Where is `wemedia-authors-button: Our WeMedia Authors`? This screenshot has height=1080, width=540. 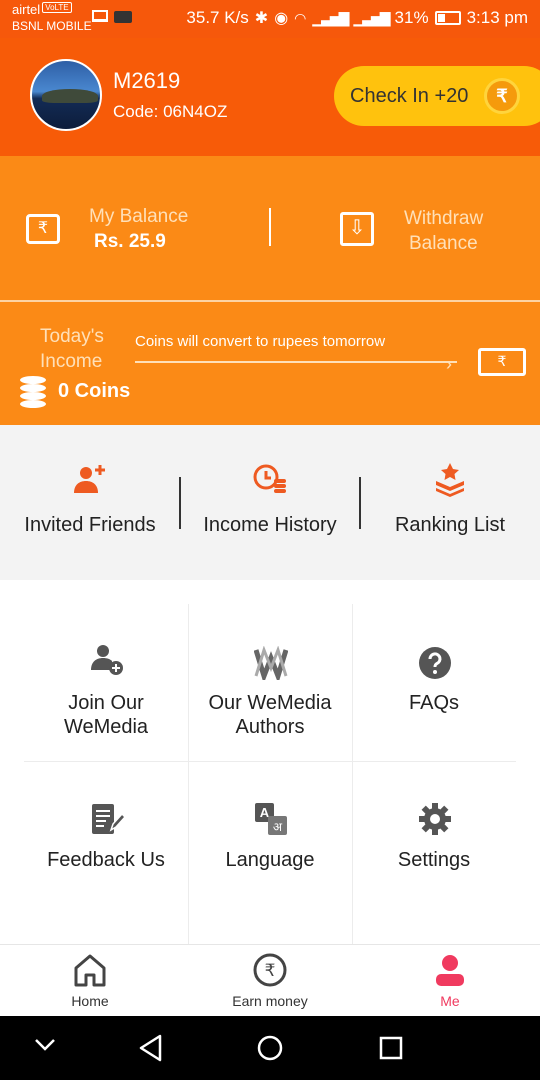 wemedia-authors-button: Our WeMedia Authors is located at coordinates (270, 682).